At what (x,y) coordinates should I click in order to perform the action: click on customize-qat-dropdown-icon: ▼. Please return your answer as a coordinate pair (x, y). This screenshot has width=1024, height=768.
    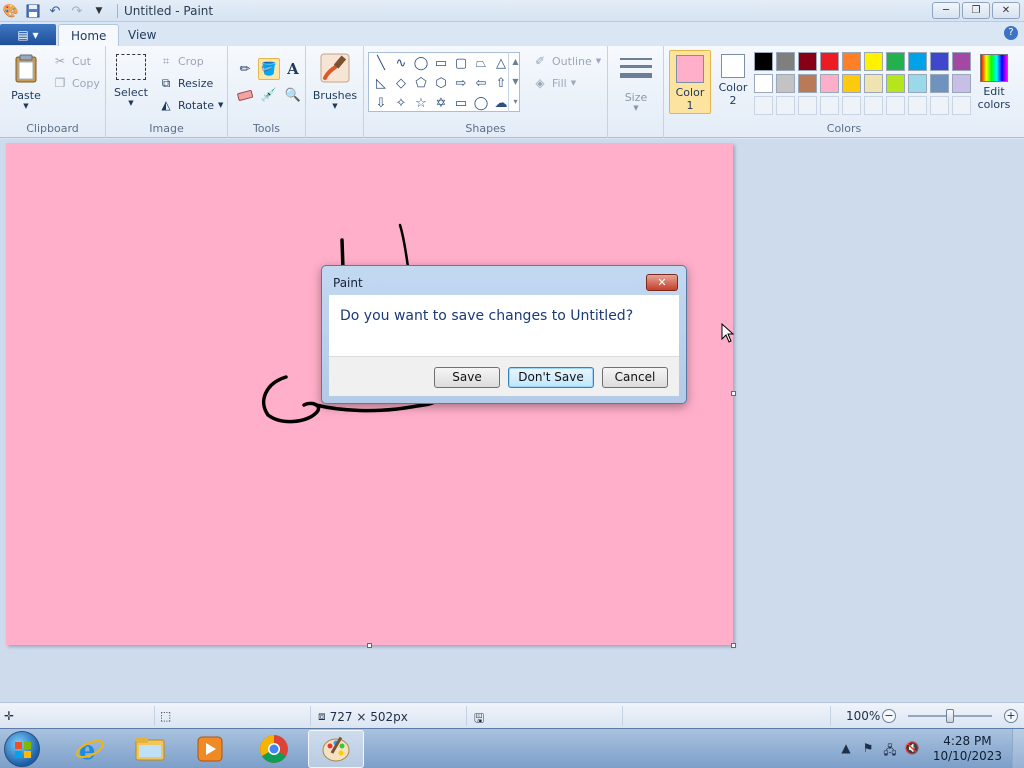
    Looking at the image, I should click on (99, 11).